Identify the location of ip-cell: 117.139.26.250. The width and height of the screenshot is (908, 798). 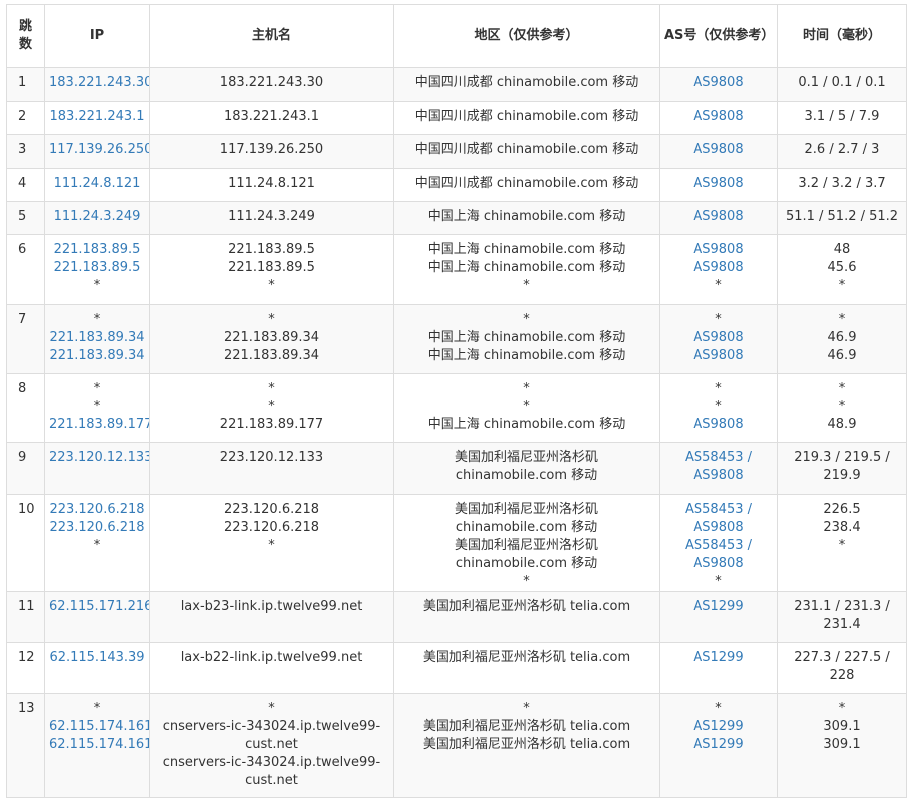
(97, 151).